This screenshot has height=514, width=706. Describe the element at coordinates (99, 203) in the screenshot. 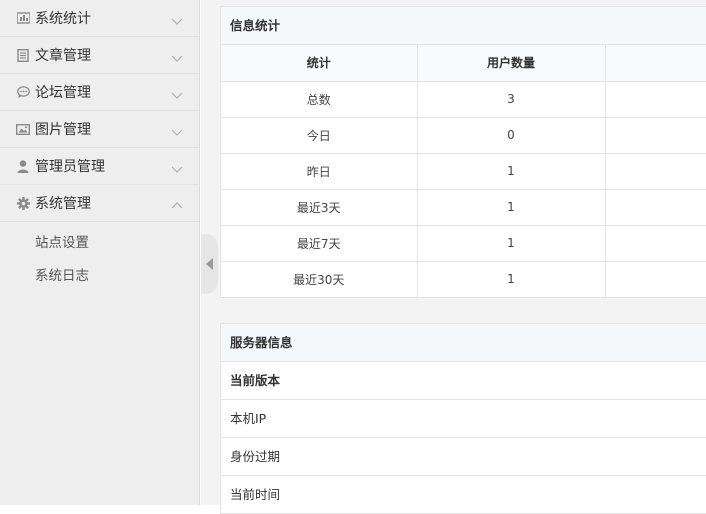

I see `sidebar-item-system-manage: 系统管理` at that location.